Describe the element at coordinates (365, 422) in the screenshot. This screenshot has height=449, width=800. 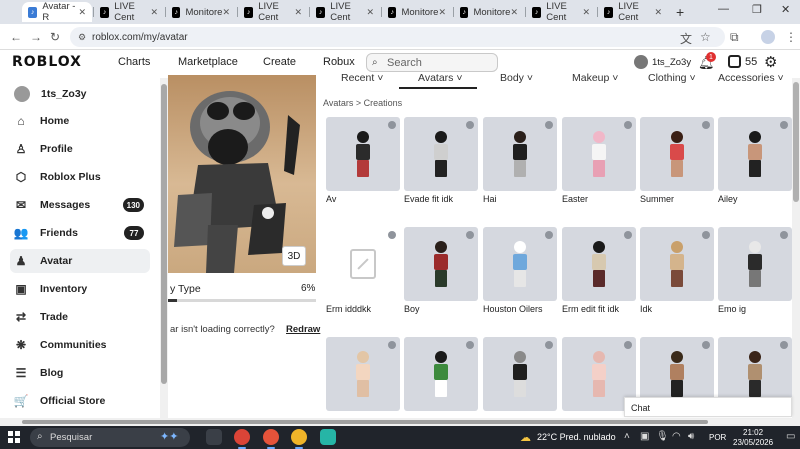
I see `horizontal-scroll-thumb` at that location.